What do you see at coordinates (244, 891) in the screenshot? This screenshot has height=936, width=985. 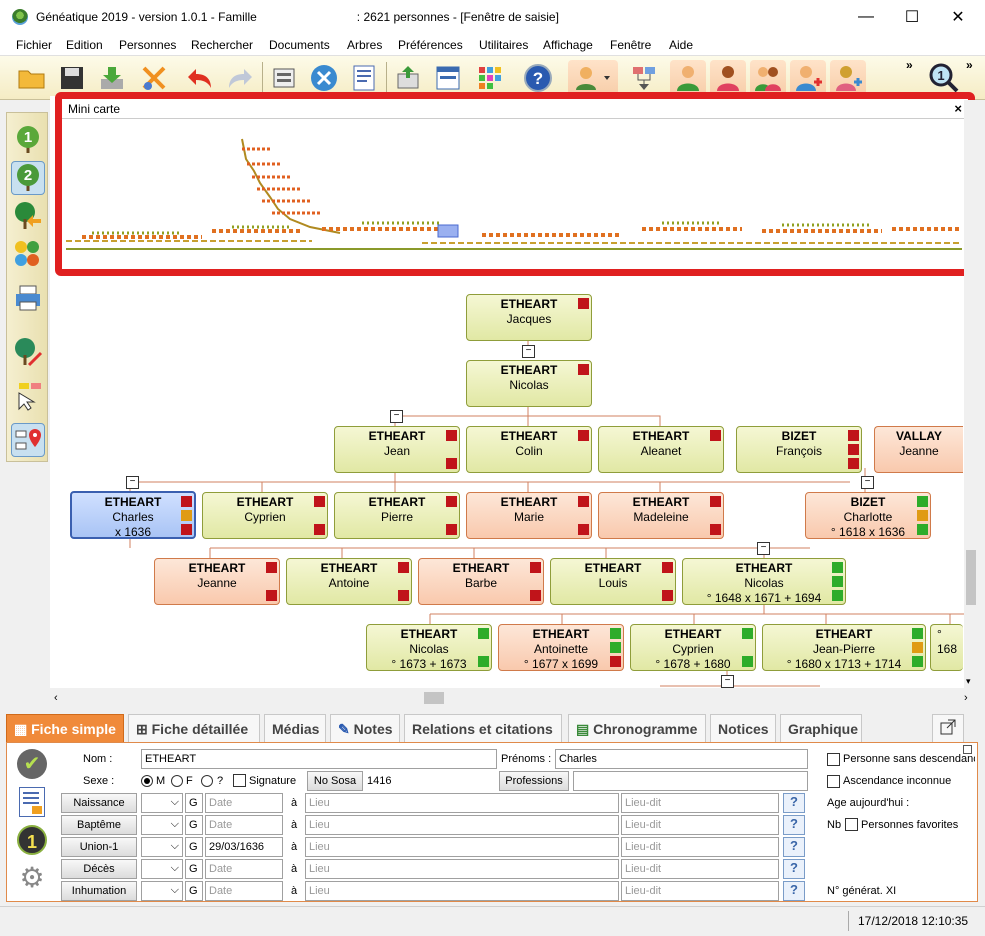 I see `event-4-date-input: Date` at bounding box center [244, 891].